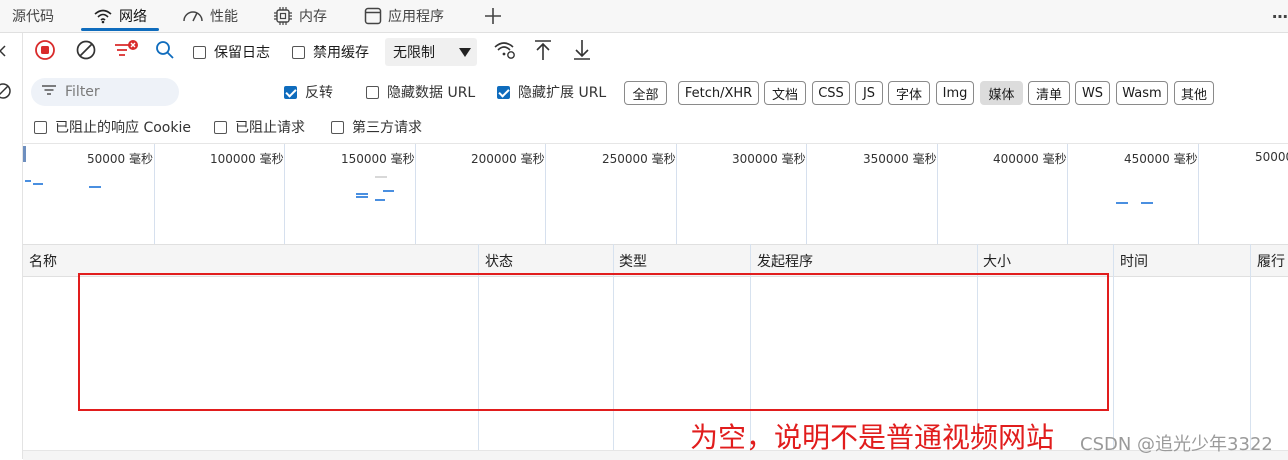 The image size is (1288, 460). I want to click on invert-checkbox: 反转, so click(308, 92).